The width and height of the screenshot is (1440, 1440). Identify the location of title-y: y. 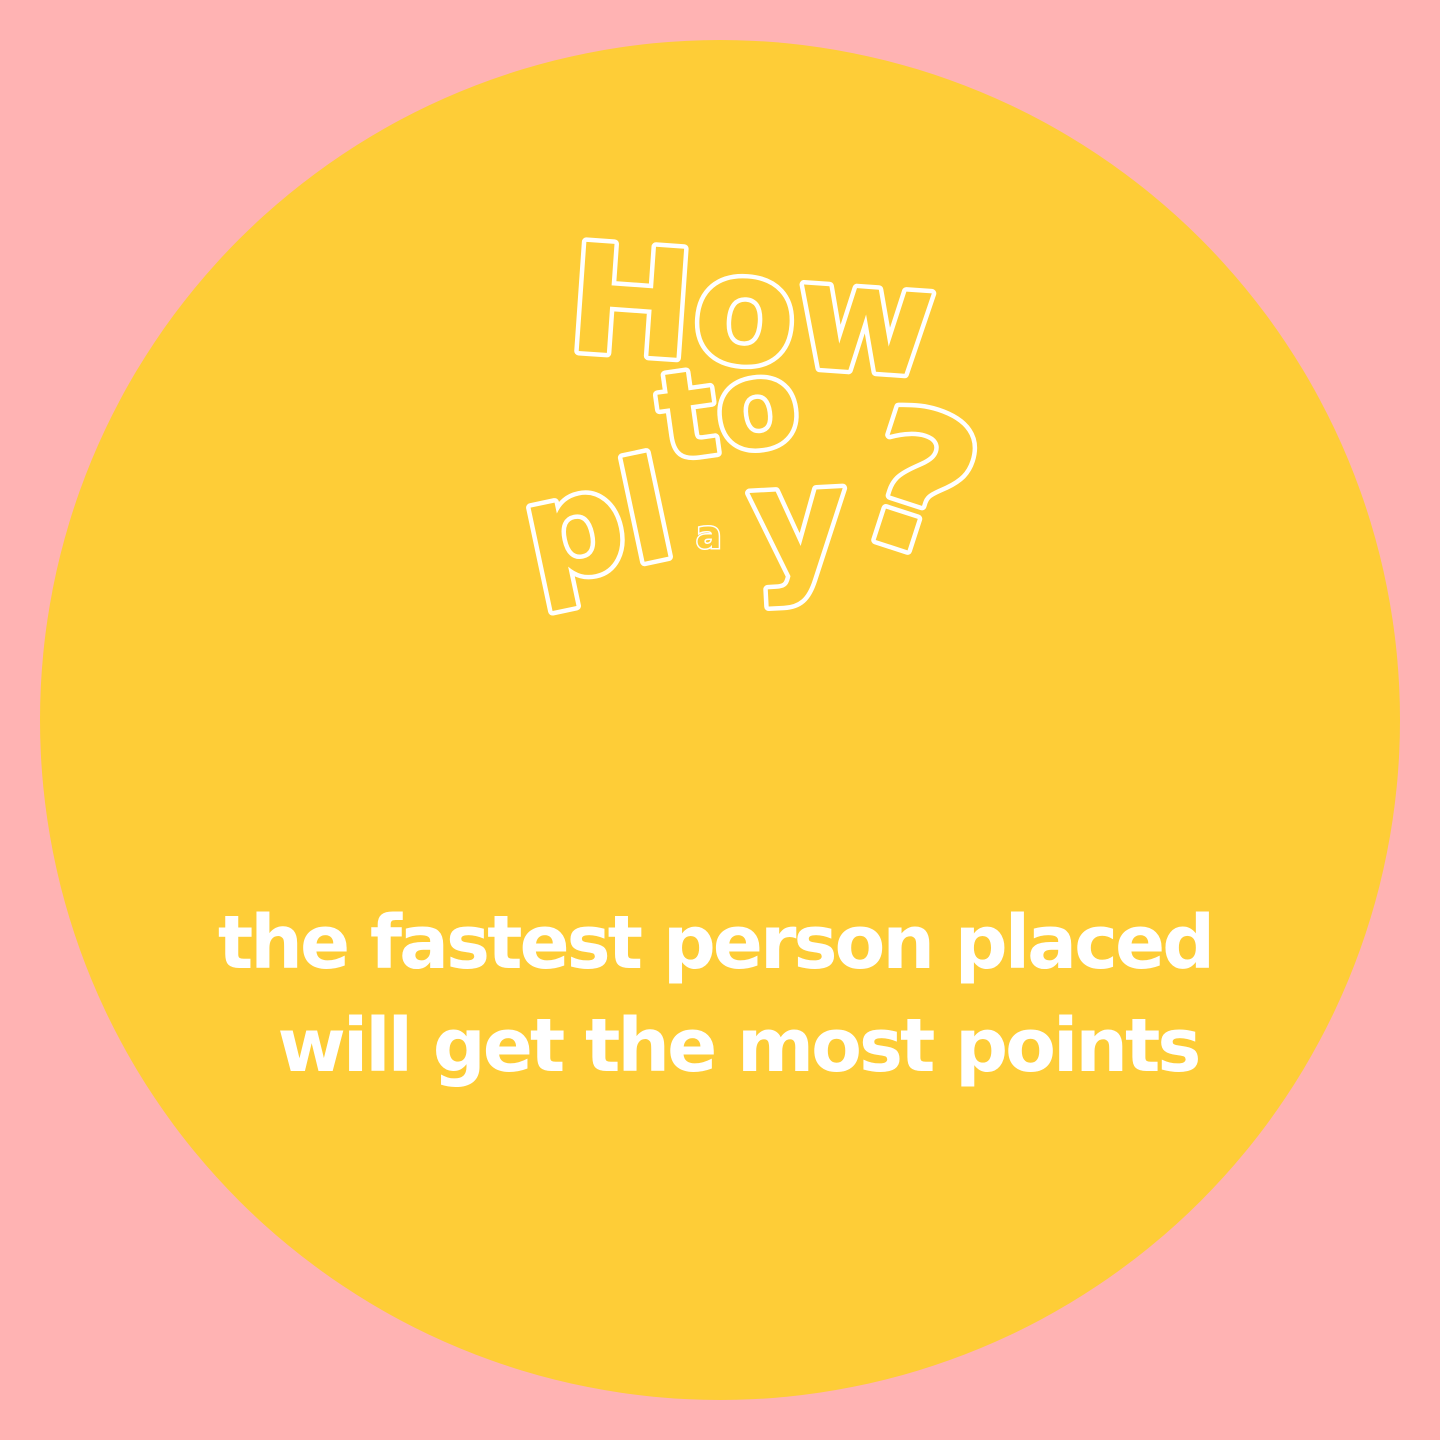
(798, 521).